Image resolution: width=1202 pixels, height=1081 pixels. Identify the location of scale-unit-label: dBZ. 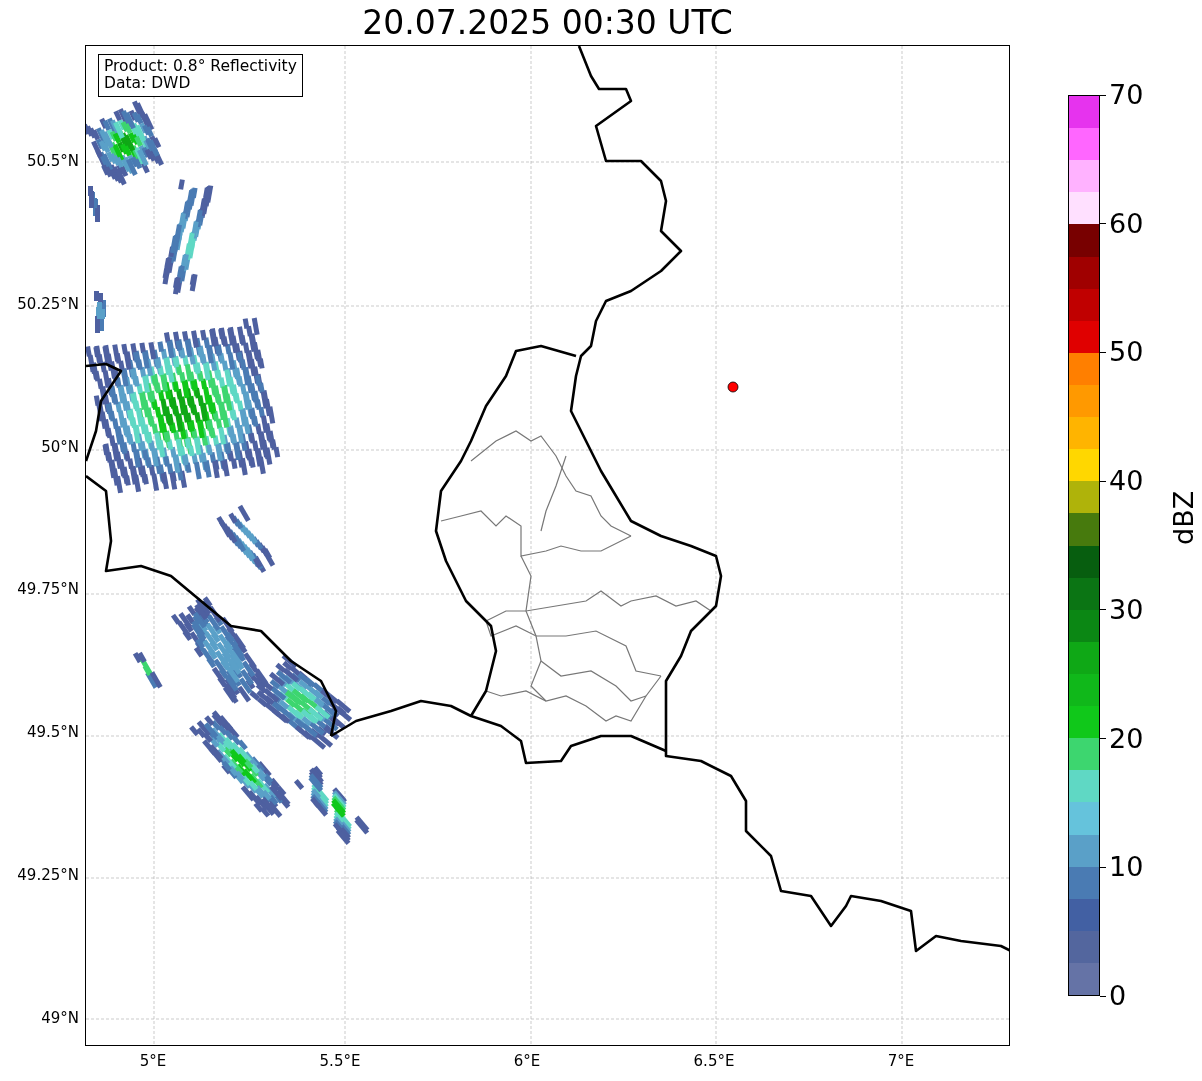
(1183, 517).